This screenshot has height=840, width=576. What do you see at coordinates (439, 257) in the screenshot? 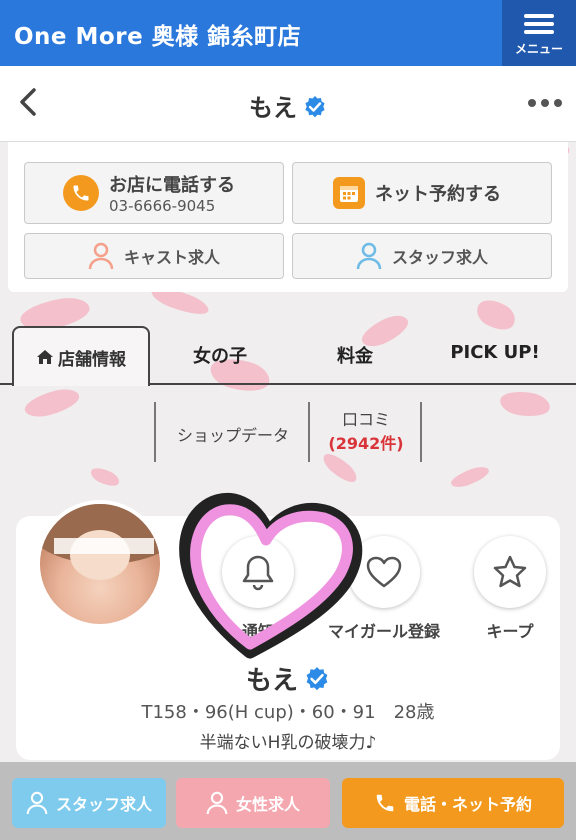
I see `staff-recruit-label: スタッフ求人` at bounding box center [439, 257].